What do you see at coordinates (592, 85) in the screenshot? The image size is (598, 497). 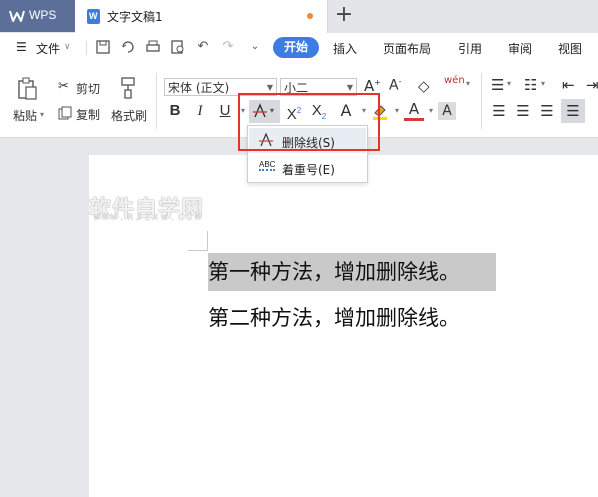 I see `increase-indent-icon: ⇥` at bounding box center [592, 85].